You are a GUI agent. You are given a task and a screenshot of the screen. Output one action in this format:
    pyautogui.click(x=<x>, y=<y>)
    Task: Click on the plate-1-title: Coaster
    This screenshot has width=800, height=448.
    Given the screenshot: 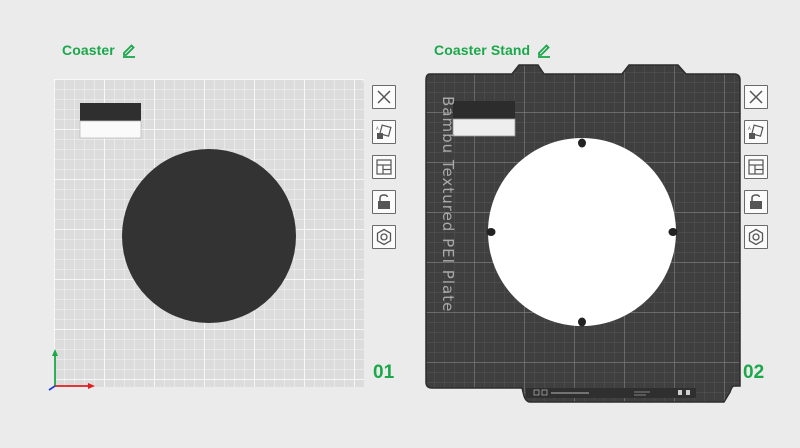 What is the action you would take?
    pyautogui.click(x=99, y=50)
    